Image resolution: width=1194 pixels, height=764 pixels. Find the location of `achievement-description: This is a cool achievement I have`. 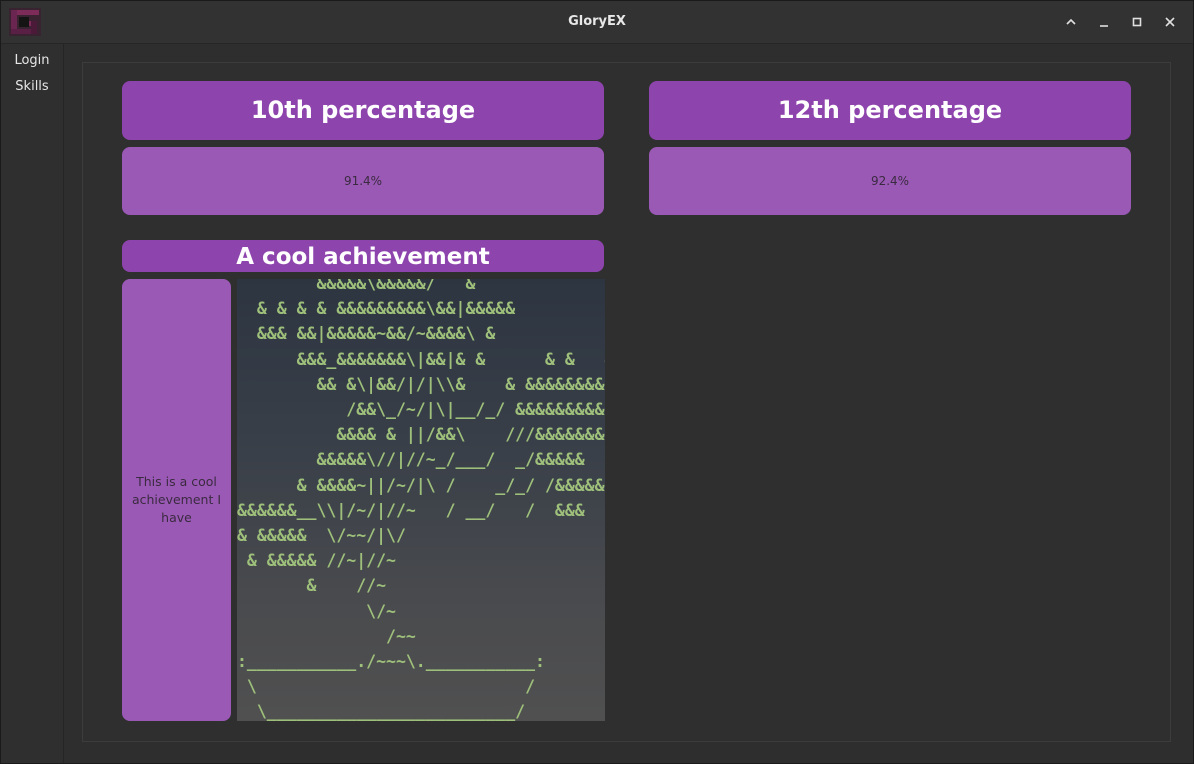

achievement-description: This is a cool achievement I have is located at coordinates (176, 500).